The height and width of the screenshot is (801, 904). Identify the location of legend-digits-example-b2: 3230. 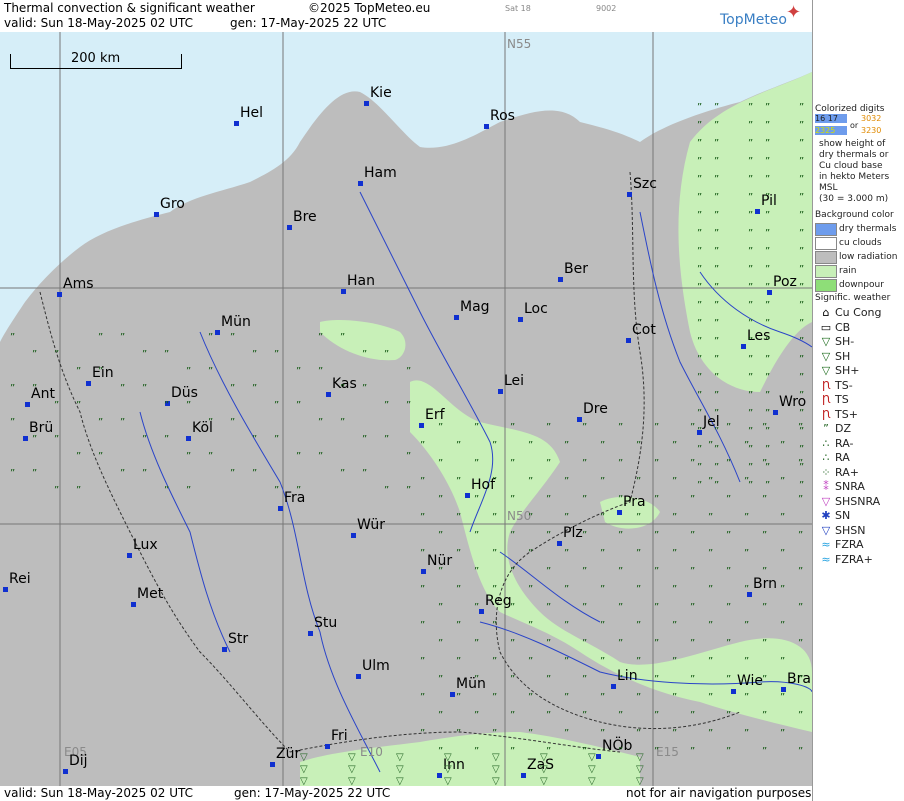
(871, 130).